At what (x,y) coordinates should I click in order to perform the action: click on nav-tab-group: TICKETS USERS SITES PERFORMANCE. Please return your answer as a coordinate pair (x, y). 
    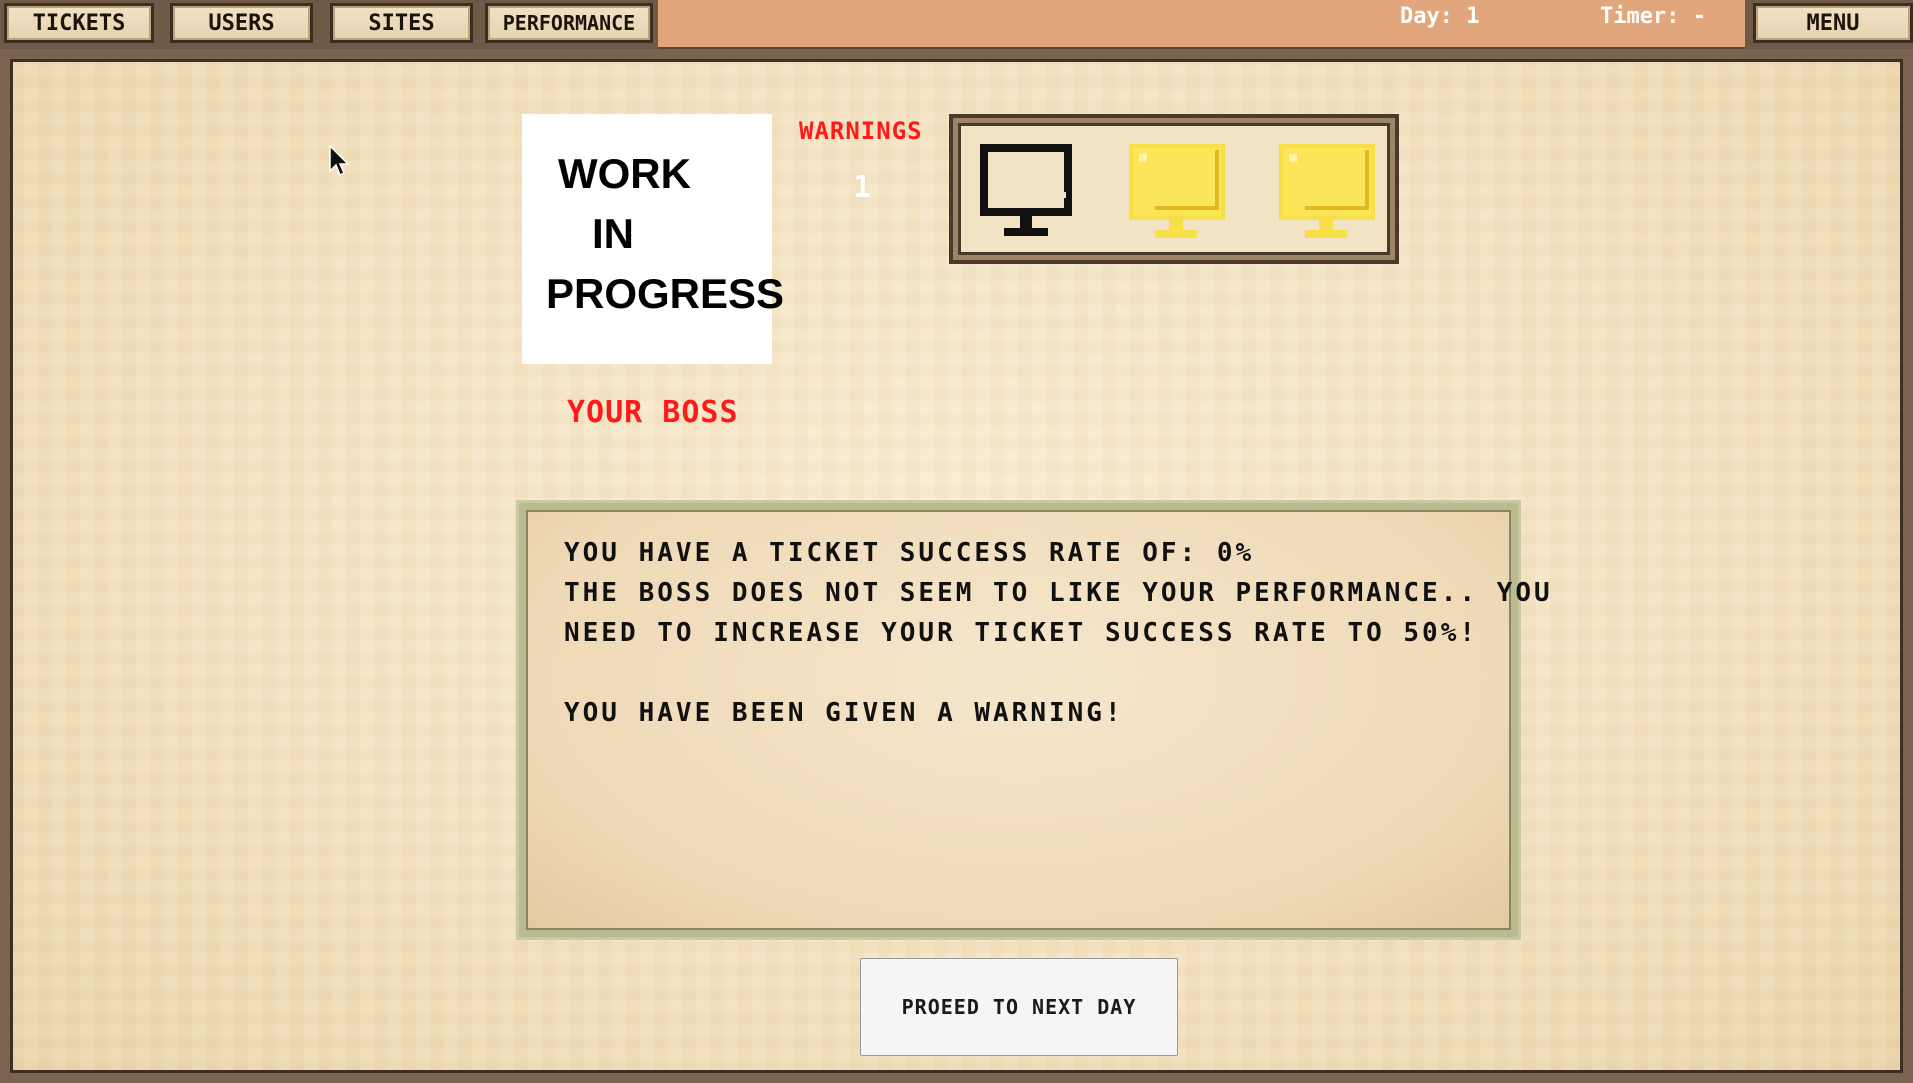
    Looking at the image, I should click on (329, 24).